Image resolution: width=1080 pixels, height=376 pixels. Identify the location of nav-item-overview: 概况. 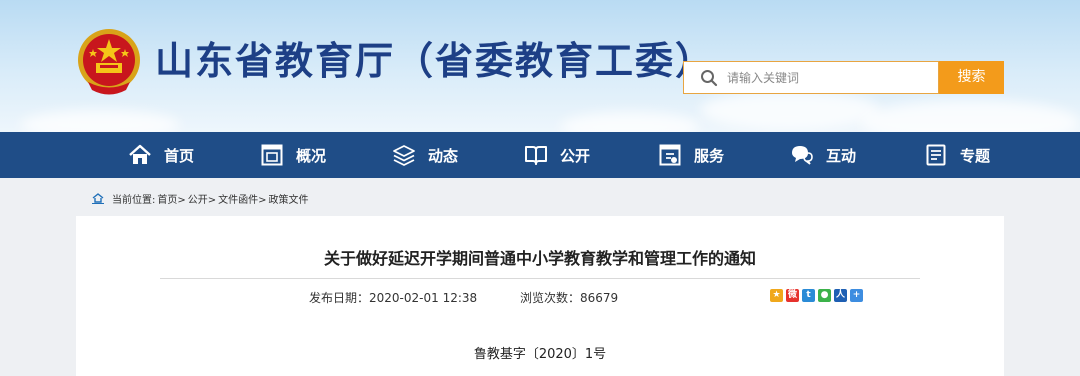
(293, 155).